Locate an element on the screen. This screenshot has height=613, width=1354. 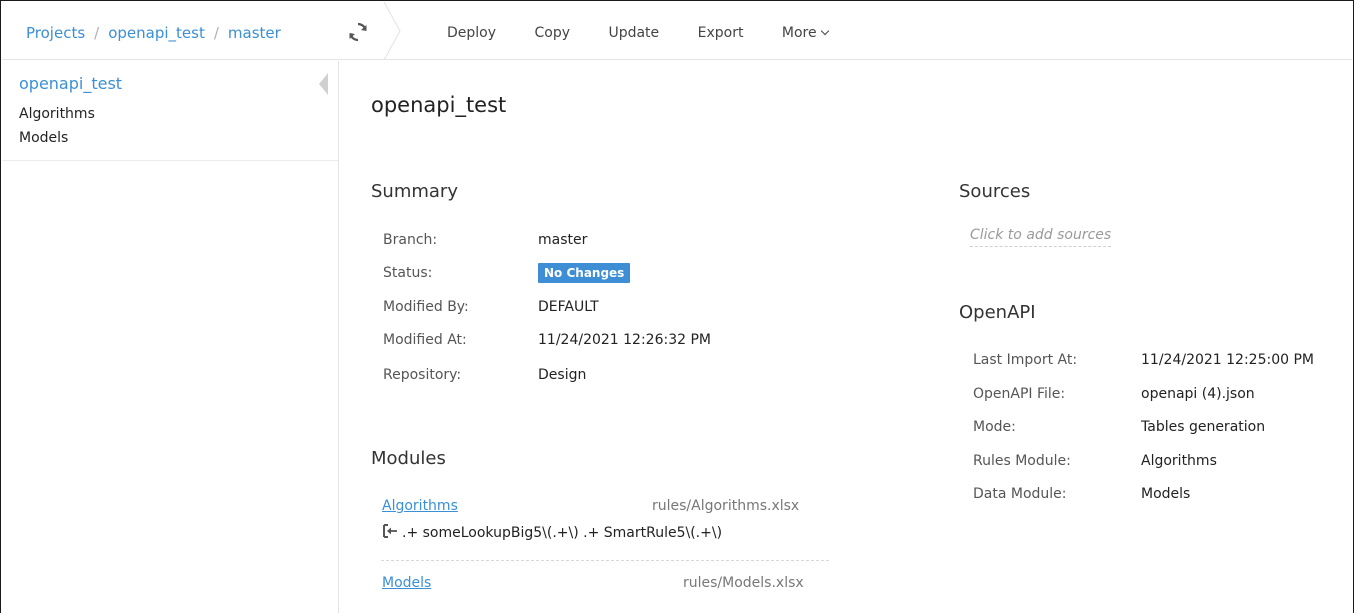
modified-at-value: 11/24/2021 12:26:32 PM is located at coordinates (624, 340).